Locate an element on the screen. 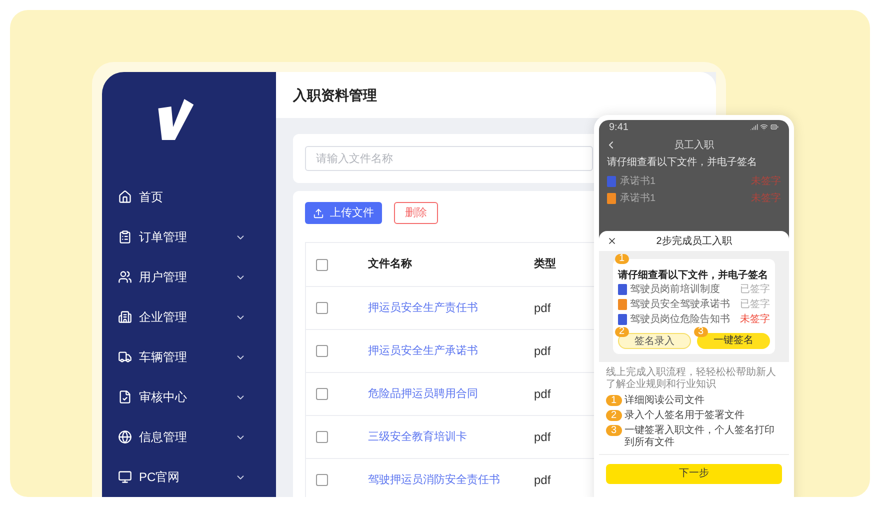 This screenshot has width=880, height=507. action-button: 一键签名 is located at coordinates (733, 341).